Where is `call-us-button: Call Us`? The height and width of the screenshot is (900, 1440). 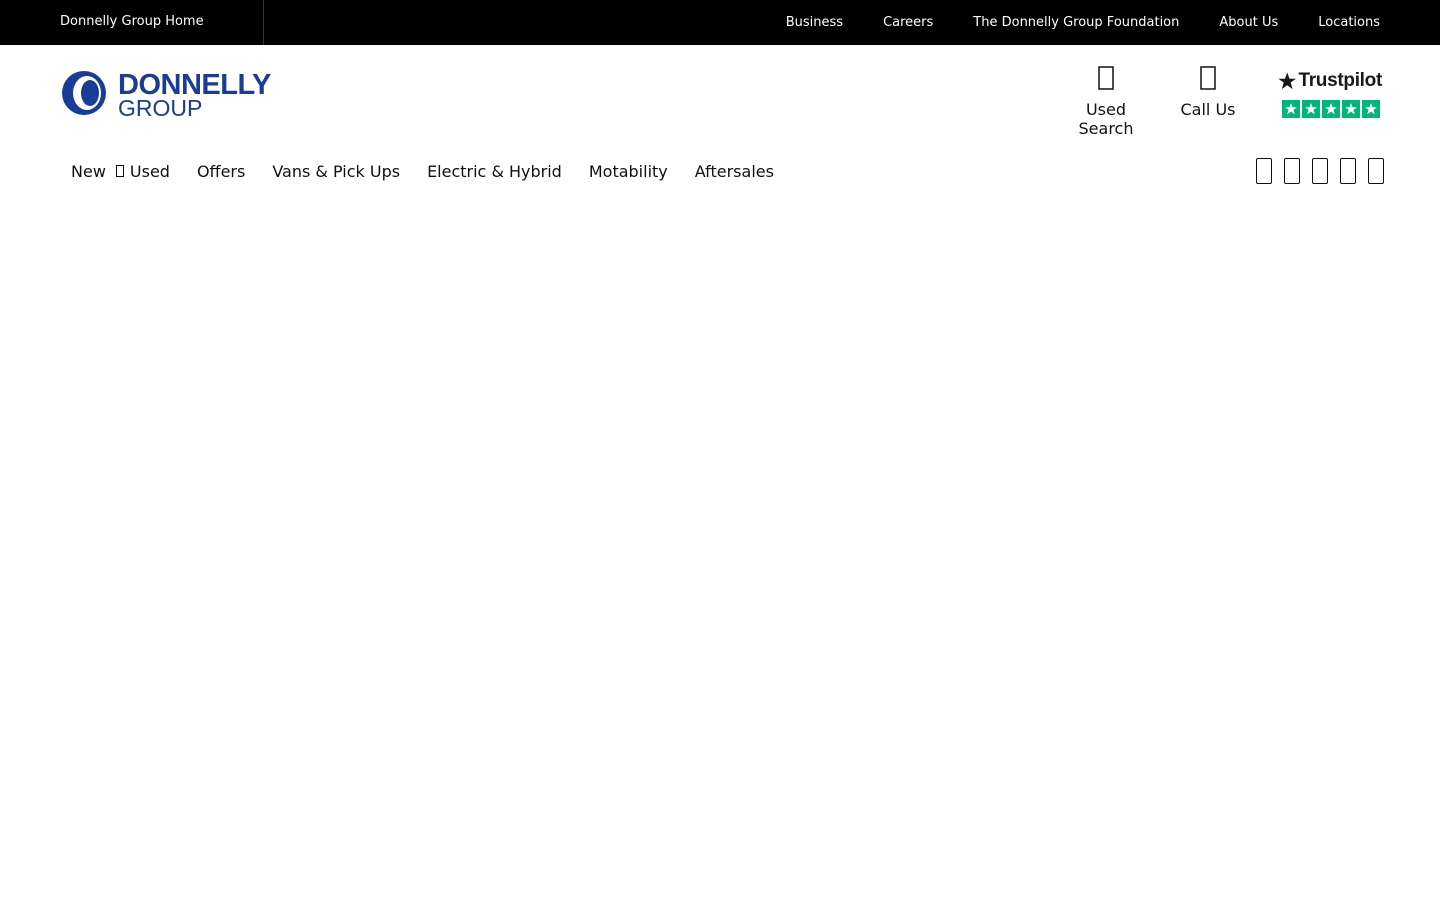
call-us-button: Call Us is located at coordinates (1208, 94).